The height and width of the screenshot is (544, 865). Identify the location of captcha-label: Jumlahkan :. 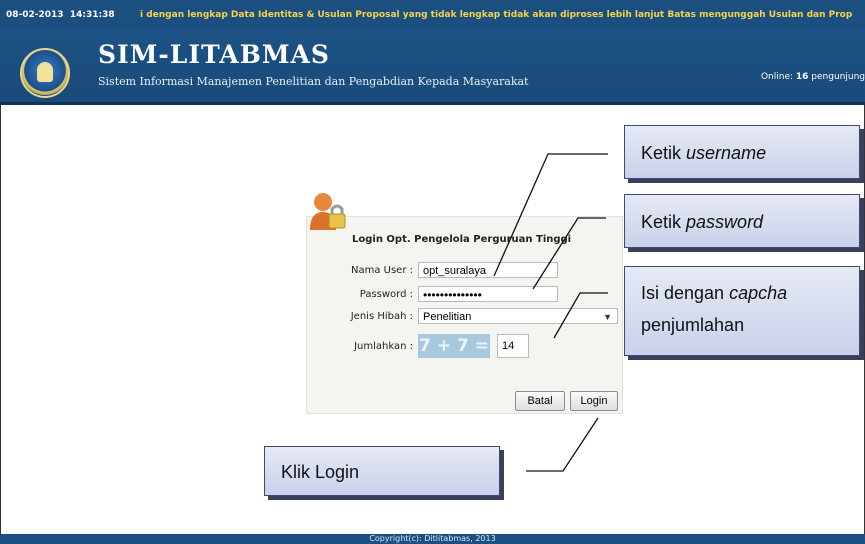
(383, 346).